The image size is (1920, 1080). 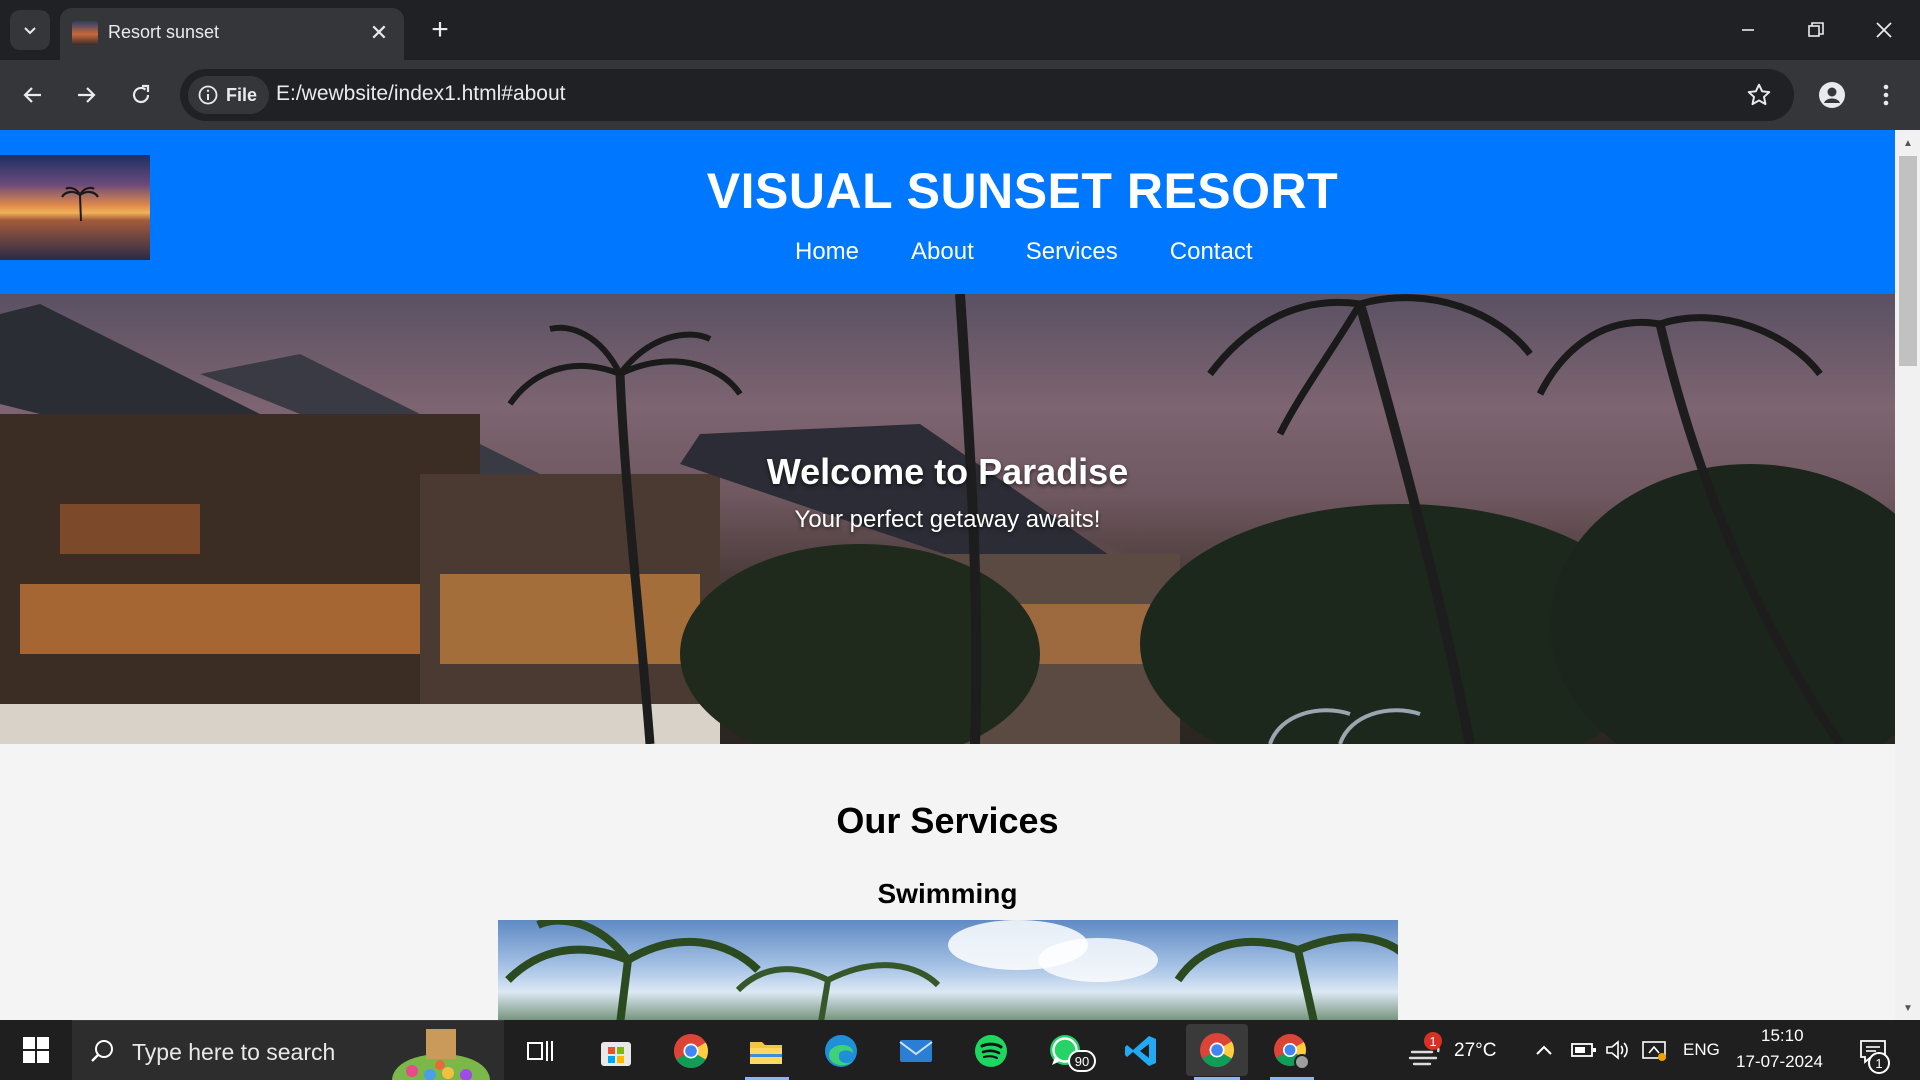 I want to click on microsoft-store-icon, so click(x=616, y=1051).